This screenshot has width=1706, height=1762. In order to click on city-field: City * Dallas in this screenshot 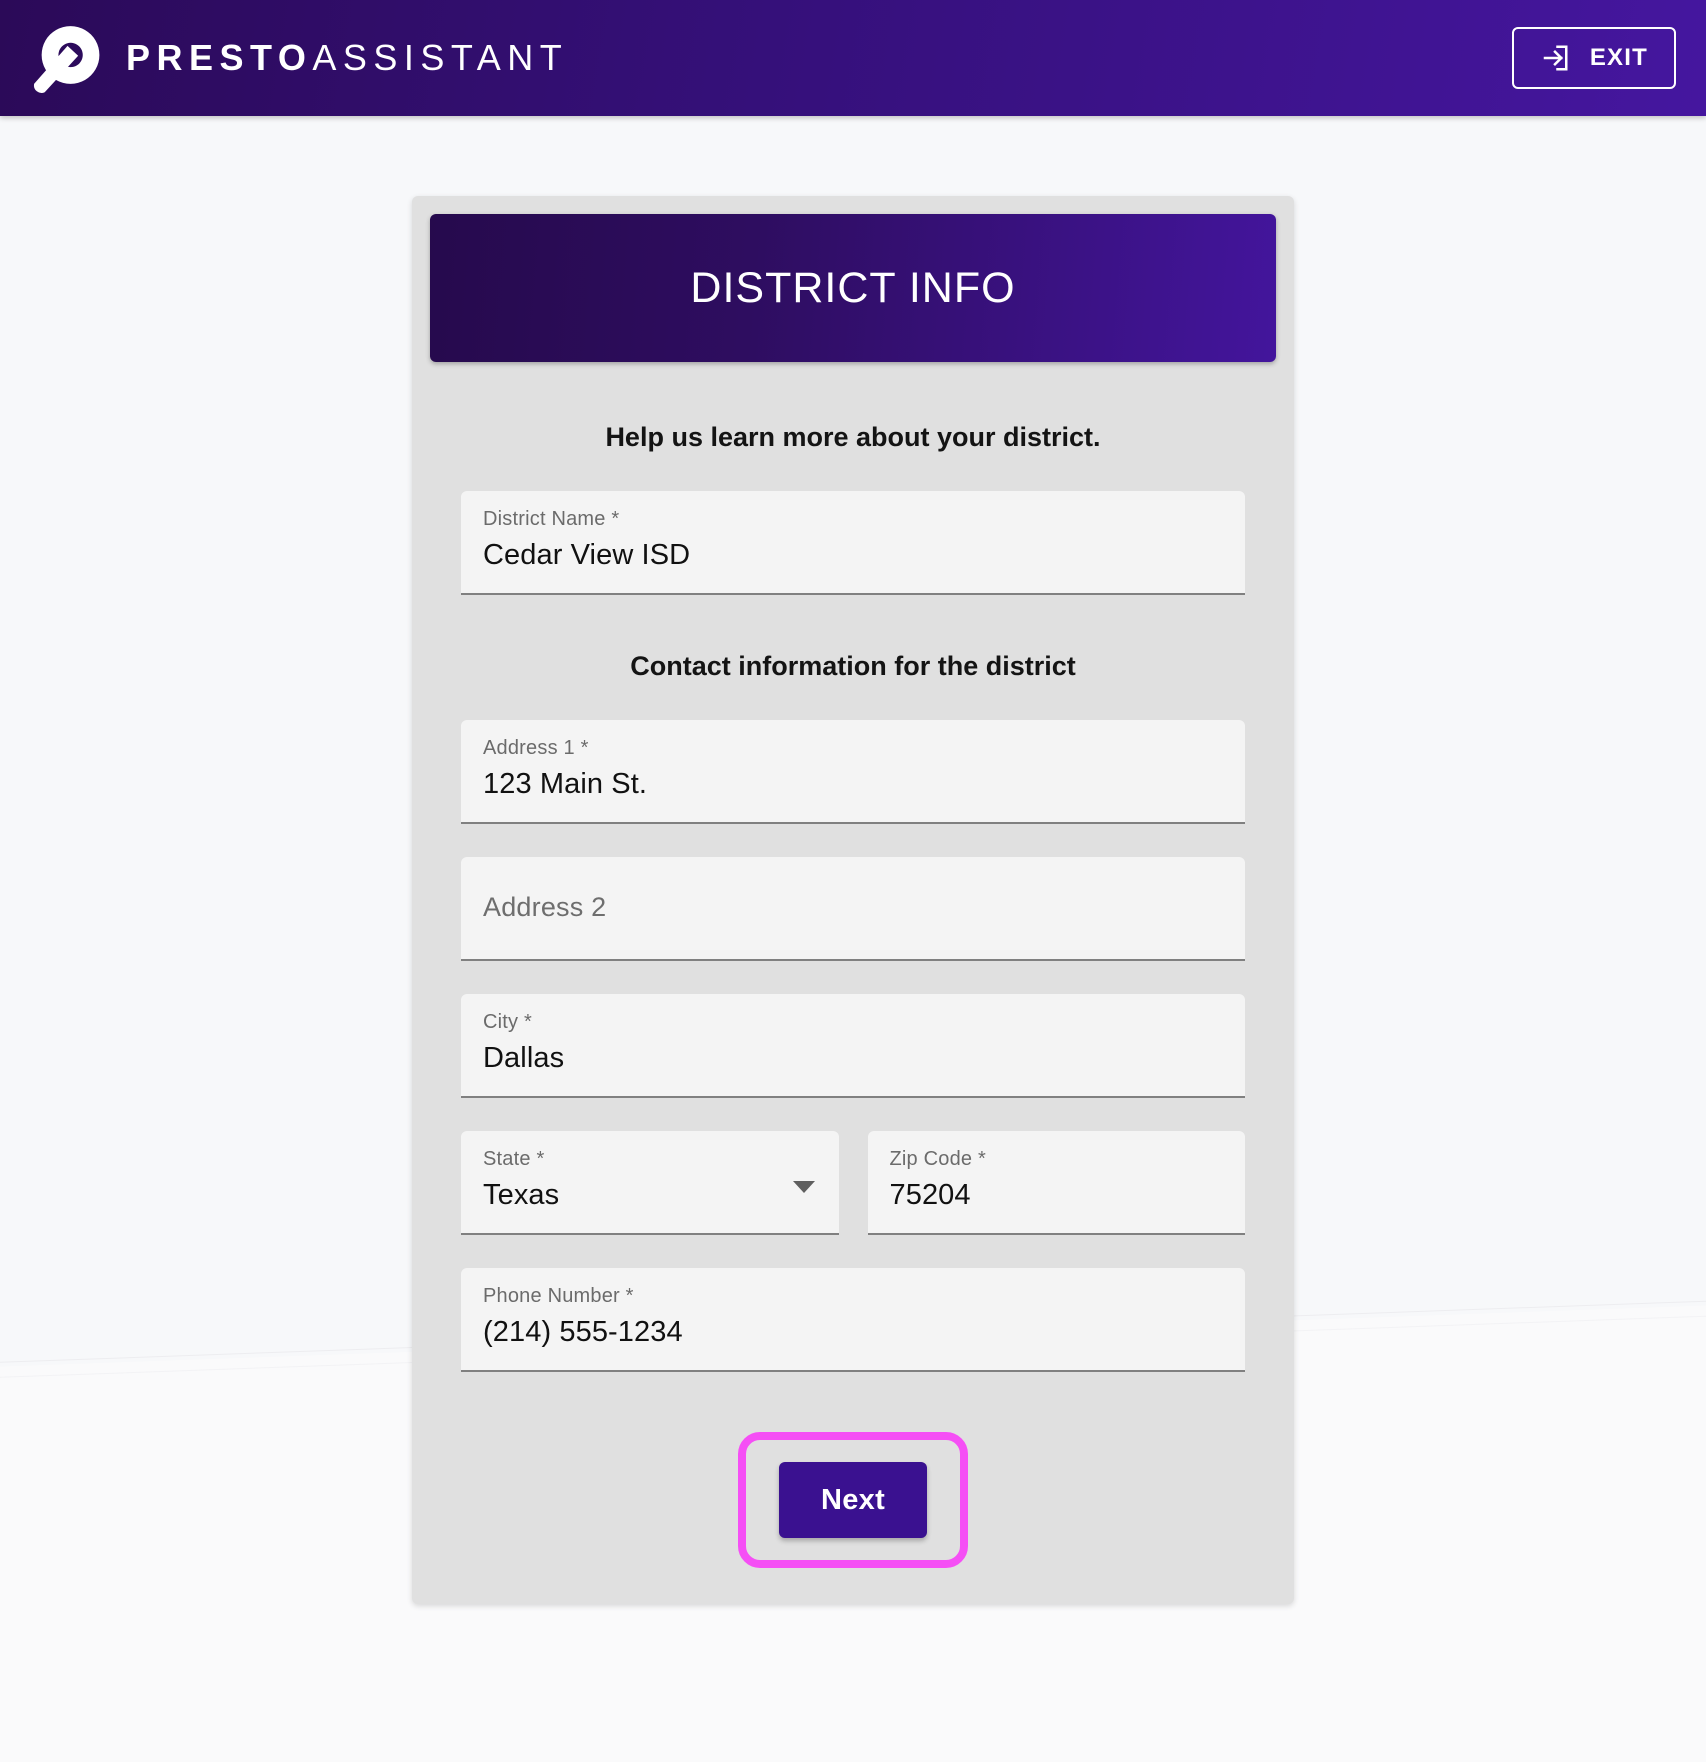, I will do `click(853, 1046)`.